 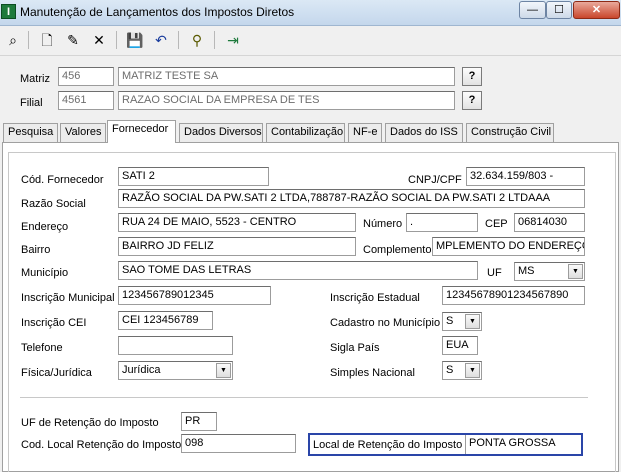 I want to click on simples-nacional-label: Simples Nacional, so click(x=372, y=373).